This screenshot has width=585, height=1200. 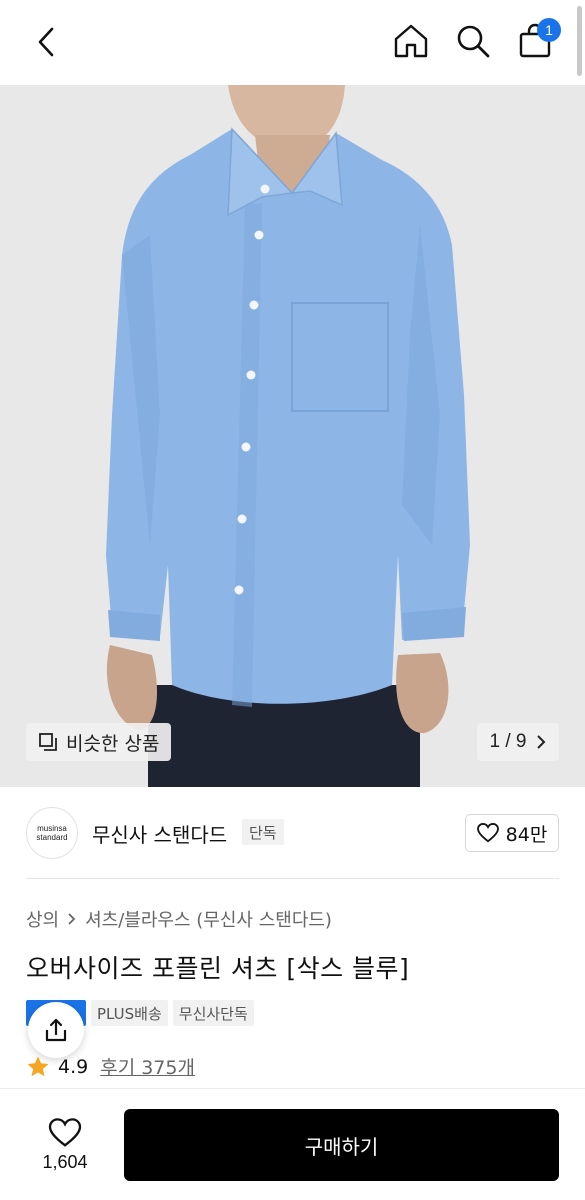 I want to click on back-button, so click(x=46, y=42).